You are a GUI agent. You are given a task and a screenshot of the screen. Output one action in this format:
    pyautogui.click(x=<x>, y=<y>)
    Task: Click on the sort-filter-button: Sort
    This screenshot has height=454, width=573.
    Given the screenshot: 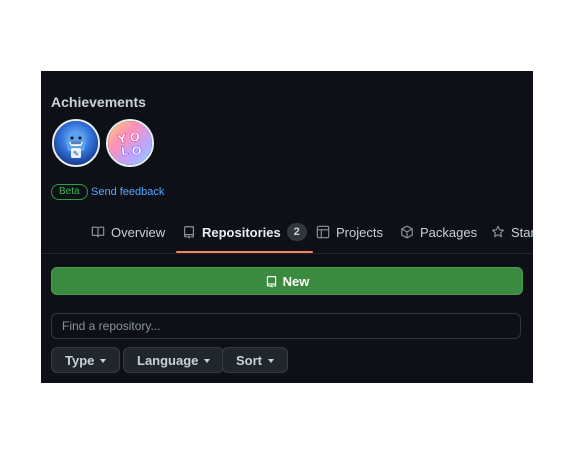 What is the action you would take?
    pyautogui.click(x=255, y=360)
    